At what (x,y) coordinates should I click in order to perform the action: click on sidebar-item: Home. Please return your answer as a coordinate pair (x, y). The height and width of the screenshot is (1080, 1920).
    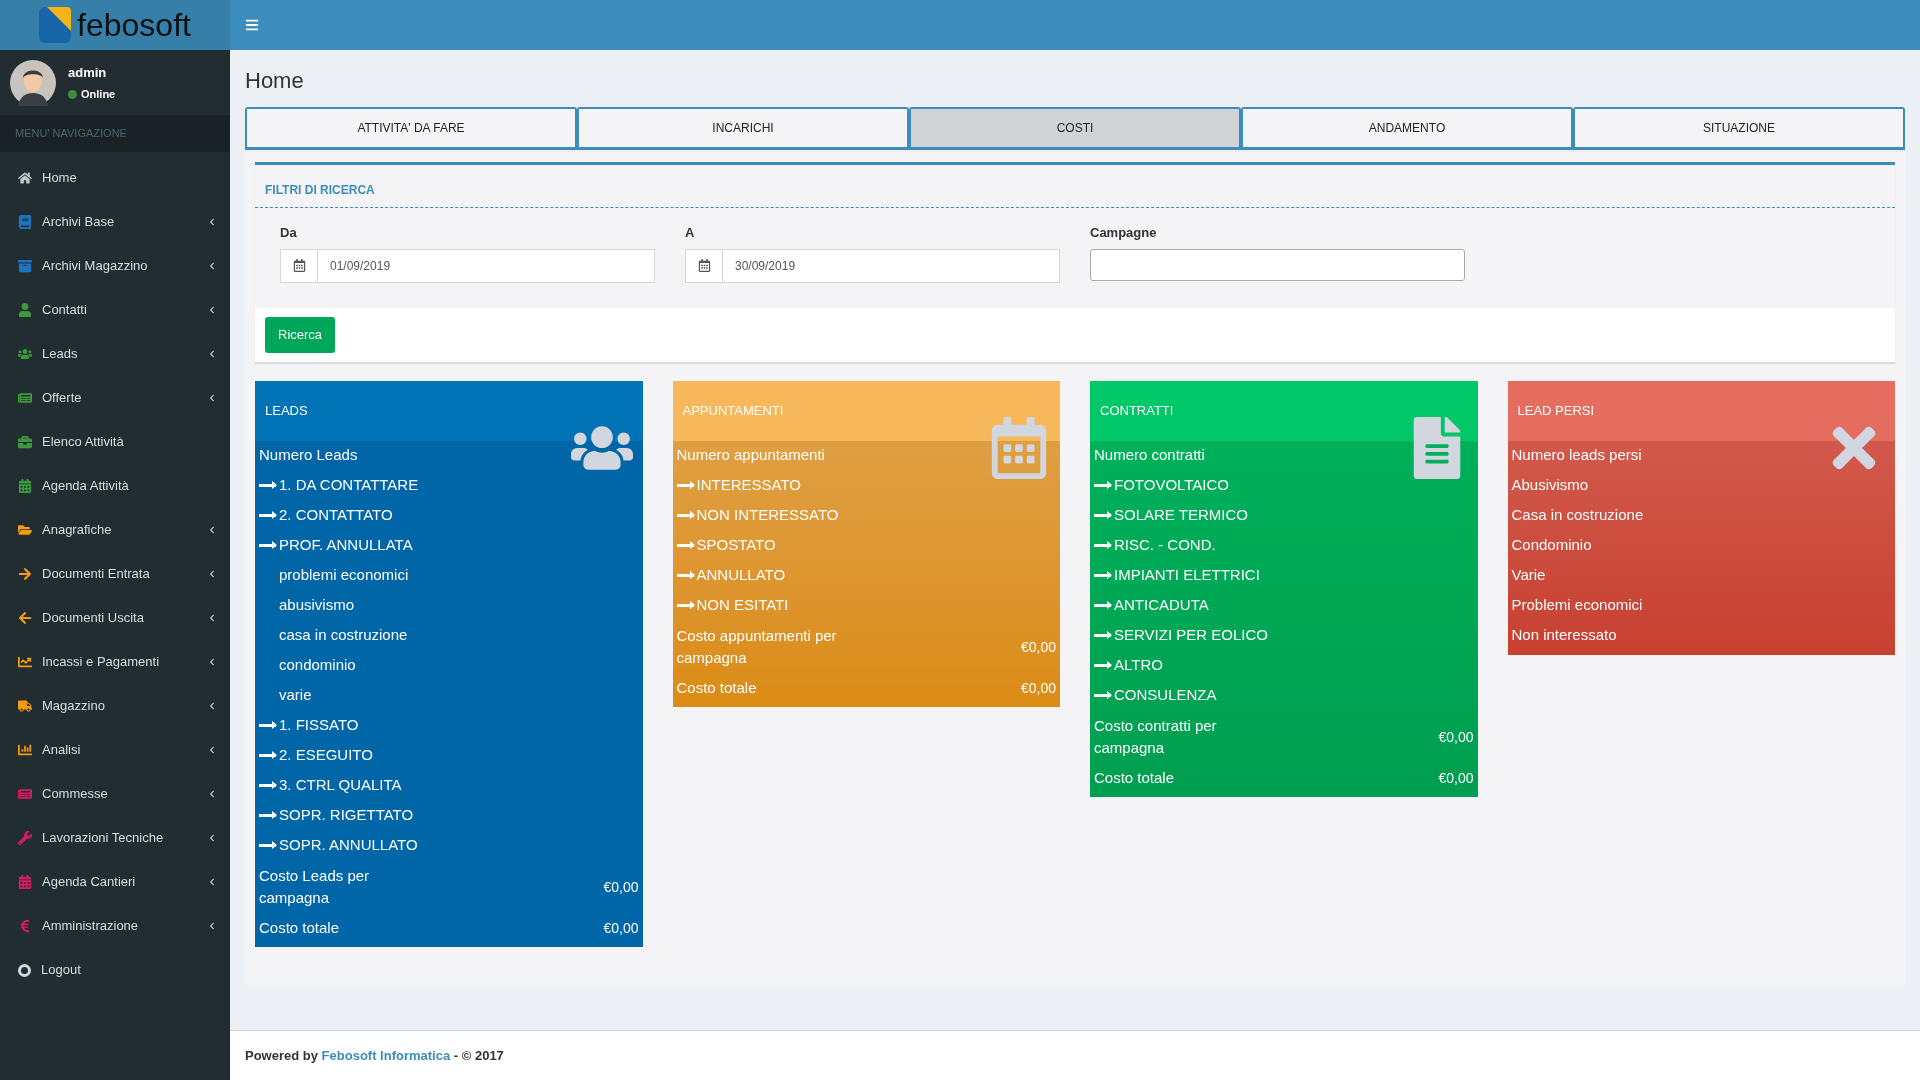
    Looking at the image, I should click on (115, 178).